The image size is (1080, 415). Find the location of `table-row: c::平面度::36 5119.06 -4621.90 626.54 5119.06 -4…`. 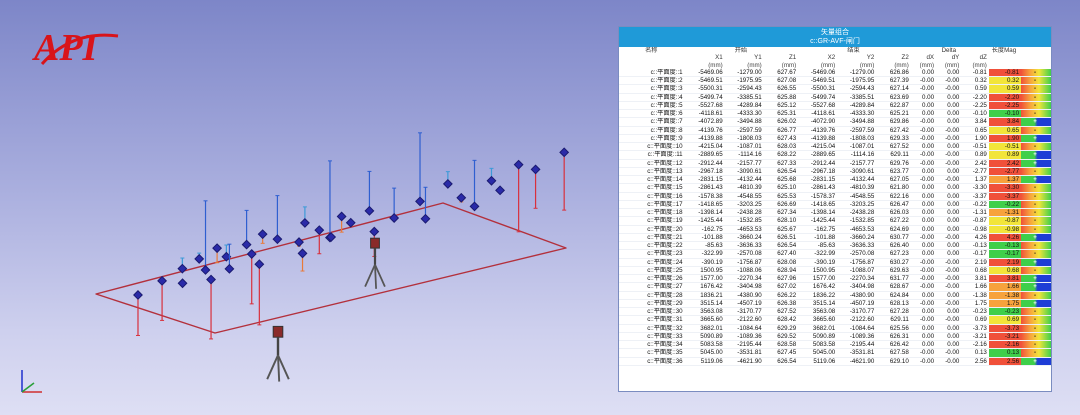

table-row: c::平面度::36 5119.06 -4621.90 626.54 5119.06 -4… is located at coordinates (835, 361).